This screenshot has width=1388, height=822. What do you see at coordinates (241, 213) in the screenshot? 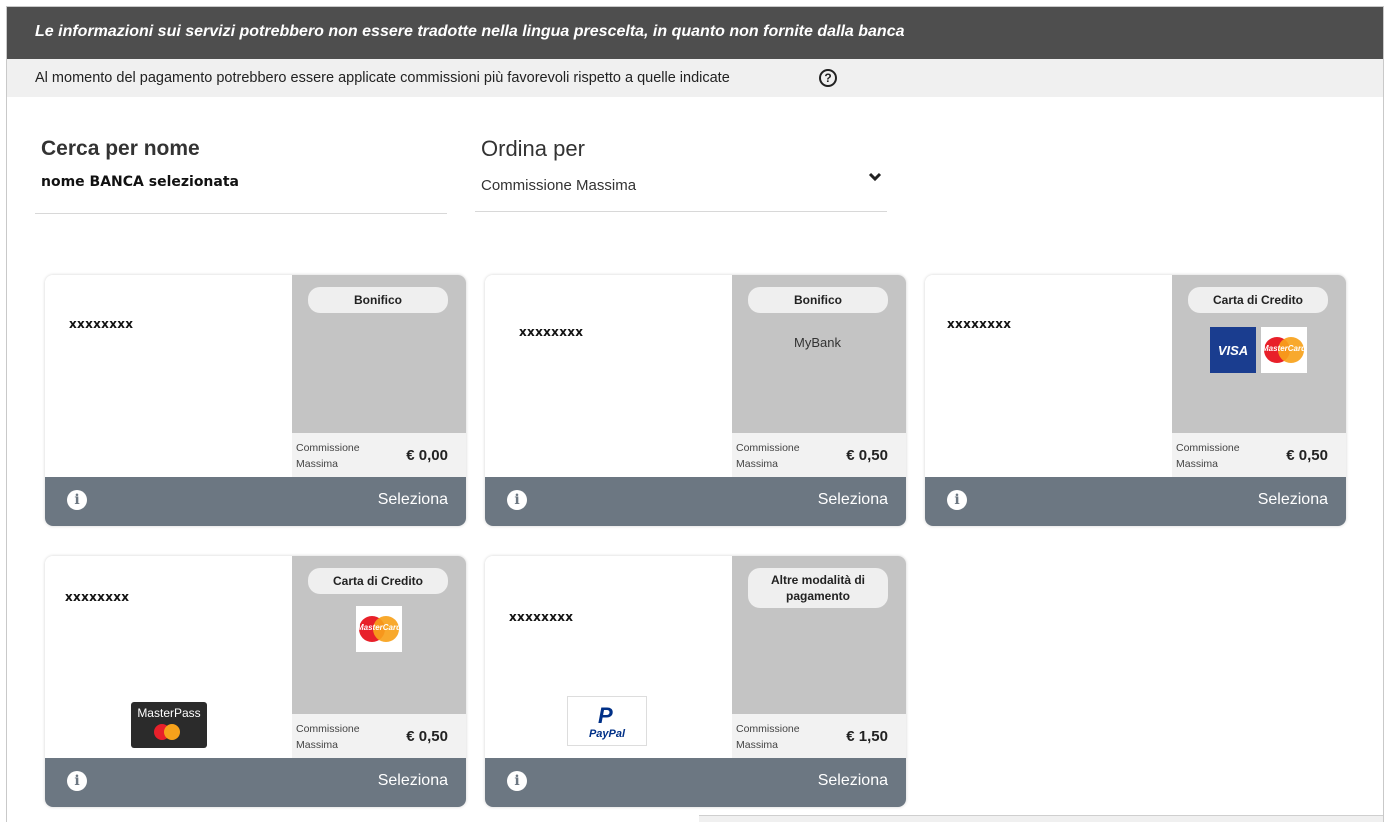
I see `search-underline` at bounding box center [241, 213].